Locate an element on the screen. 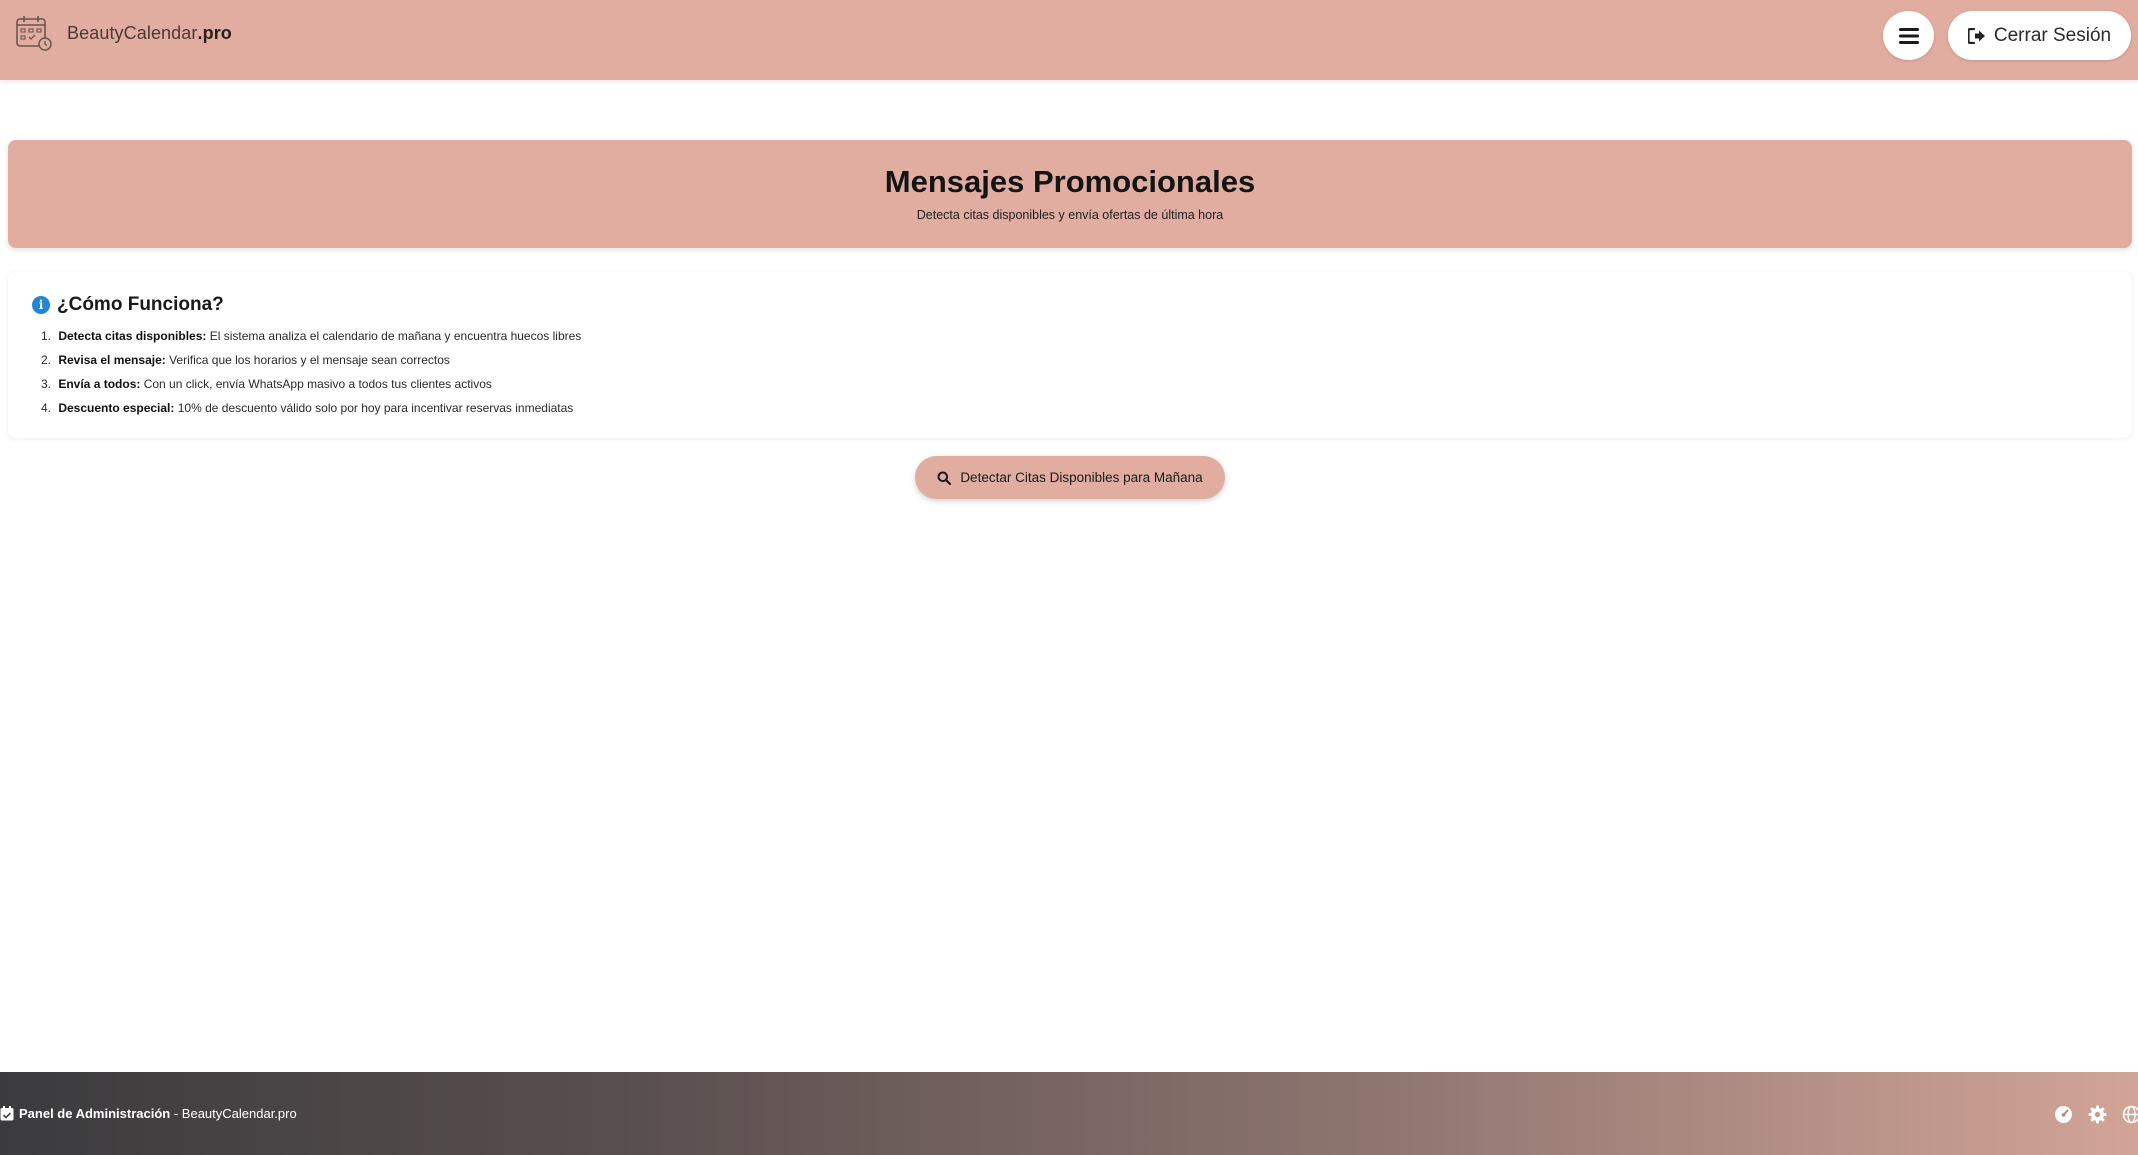  page-title: Mensajes Promocionales is located at coordinates (1070, 181).